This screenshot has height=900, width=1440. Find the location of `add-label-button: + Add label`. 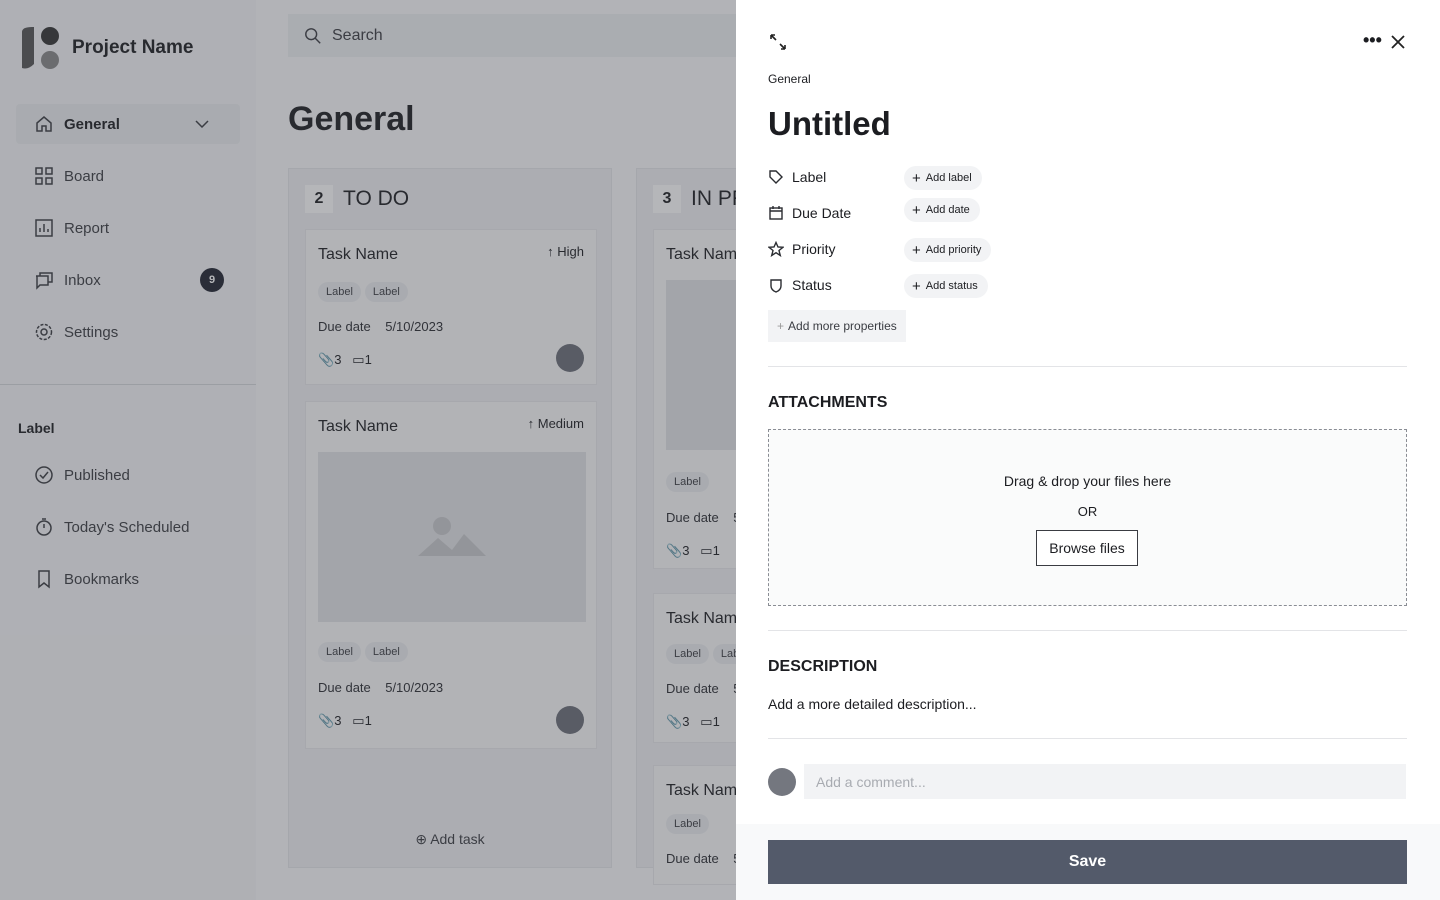

add-label-button: + Add label is located at coordinates (943, 178).